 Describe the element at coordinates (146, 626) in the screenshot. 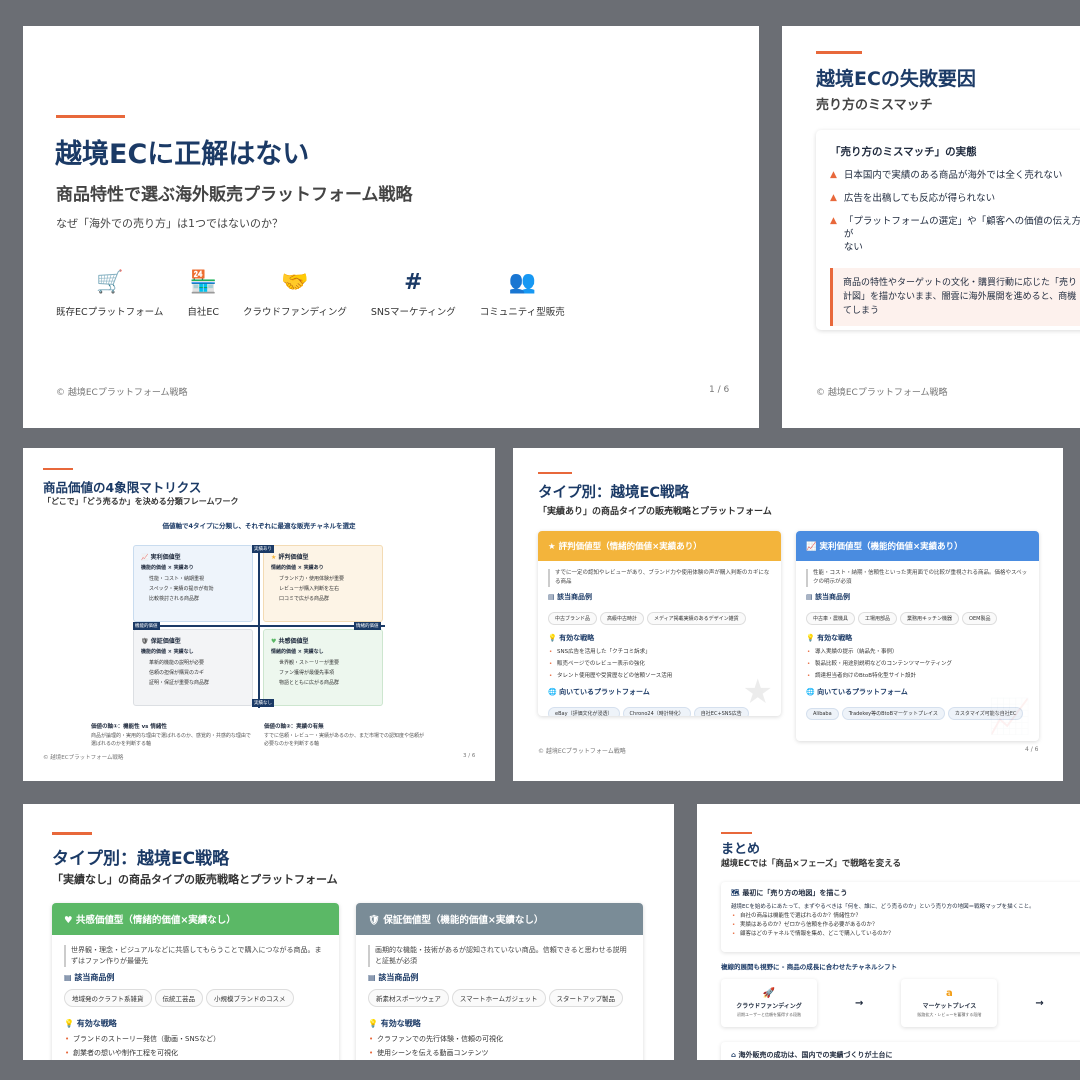

I see `axis-label: 機能的価値` at that location.